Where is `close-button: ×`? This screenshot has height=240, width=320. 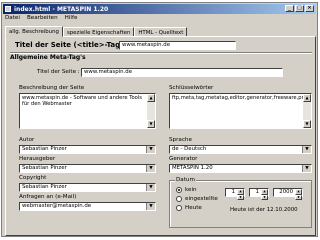 close-button: × is located at coordinates (309, 8).